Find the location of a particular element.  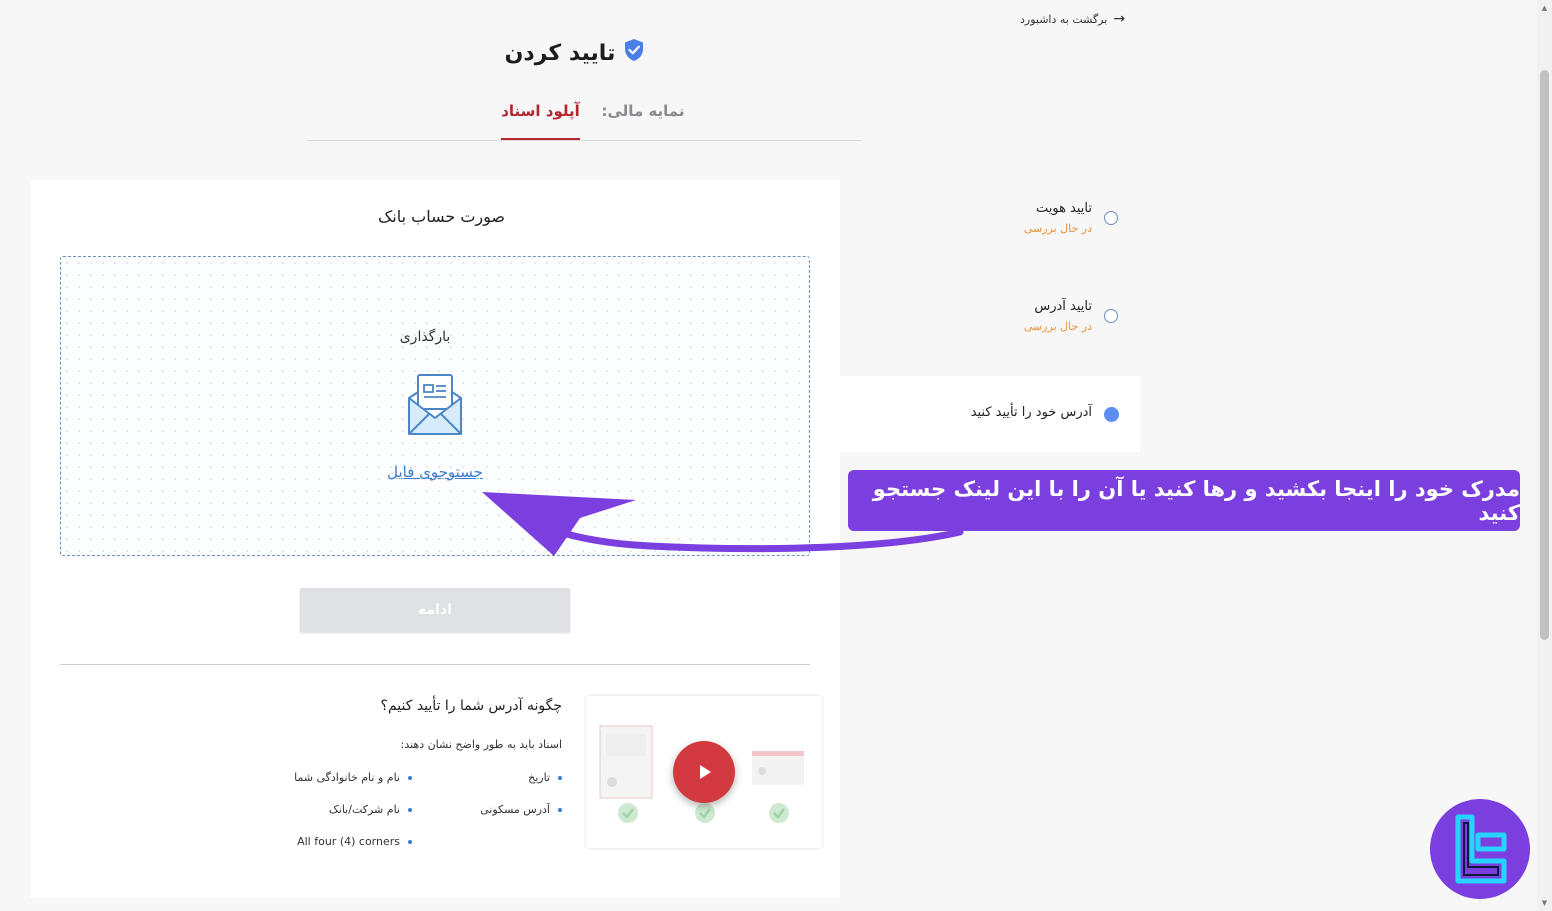

shield-check-icon is located at coordinates (634, 53).